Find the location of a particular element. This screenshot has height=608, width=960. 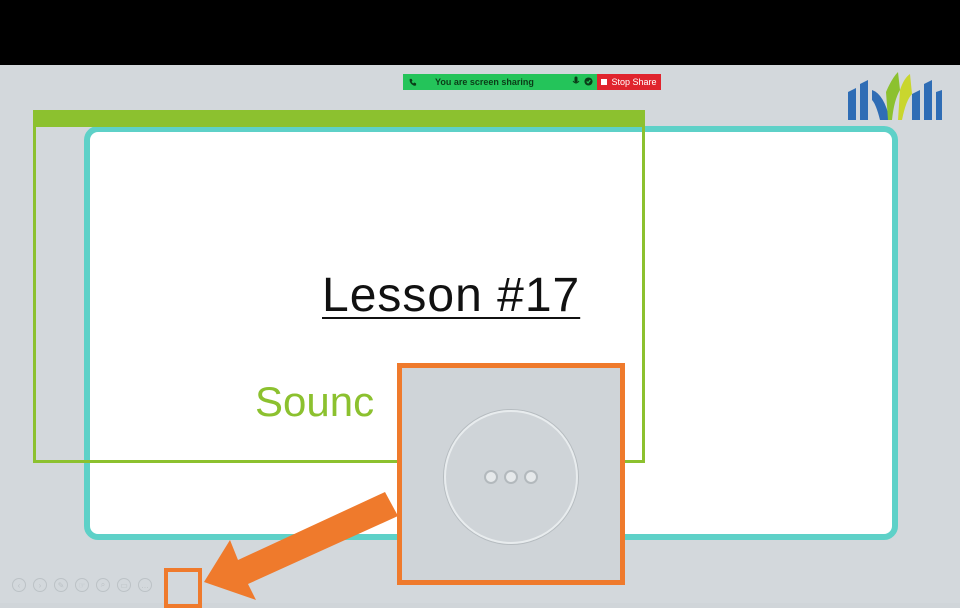

zoom-callout is located at coordinates (511, 474).